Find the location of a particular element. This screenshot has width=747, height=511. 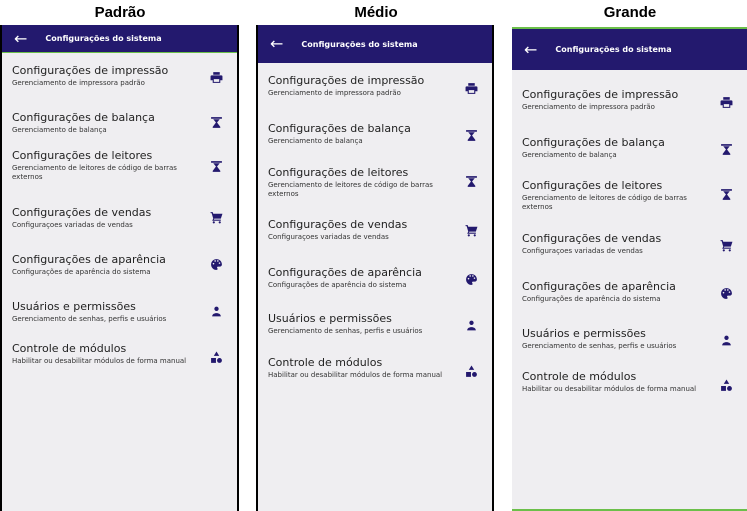

variant-title-grande: Grande is located at coordinates (630, 12).